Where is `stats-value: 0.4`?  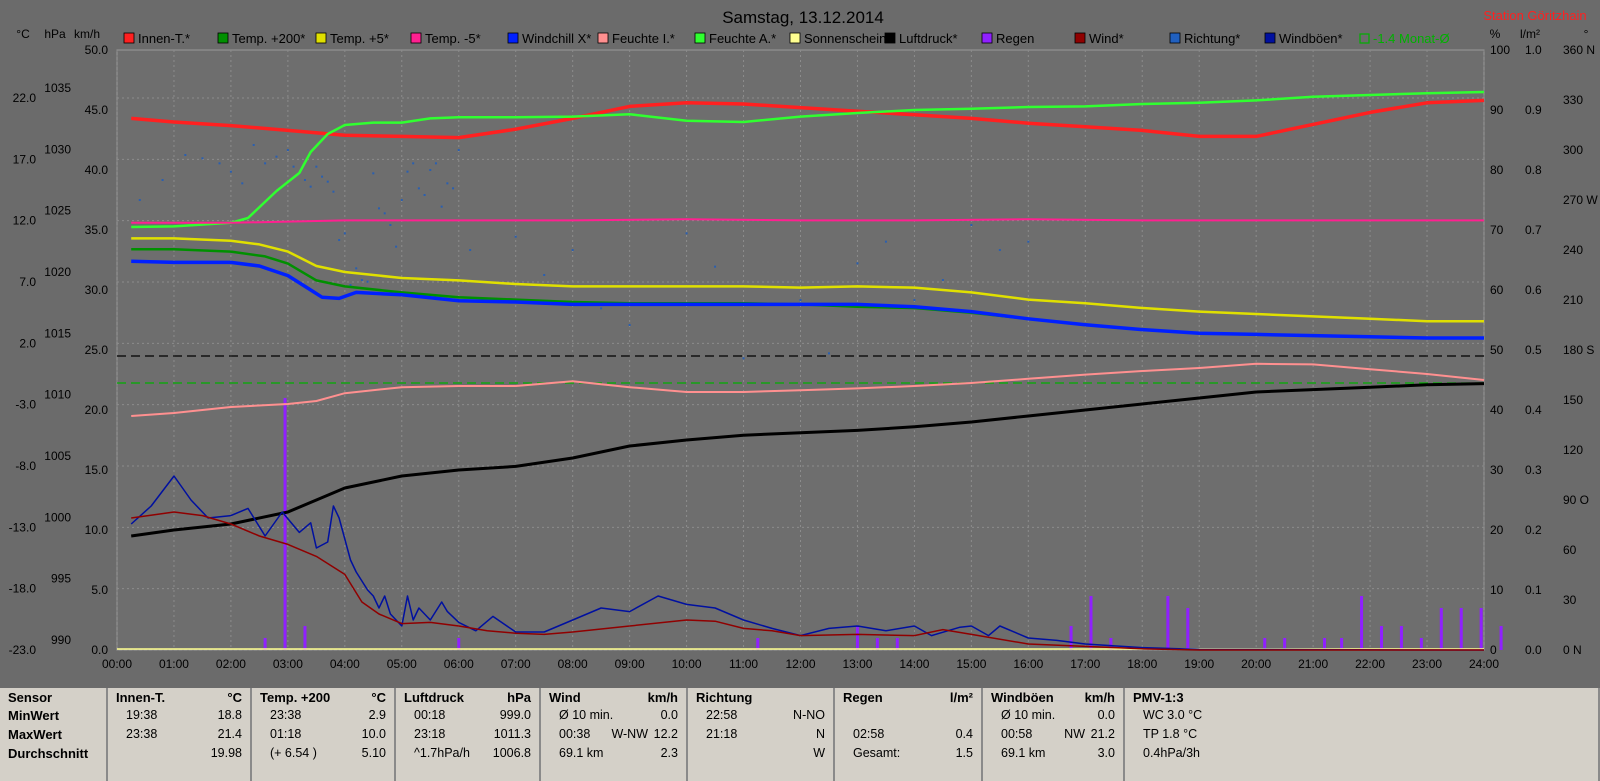
stats-value: 0.4 is located at coordinates (964, 734).